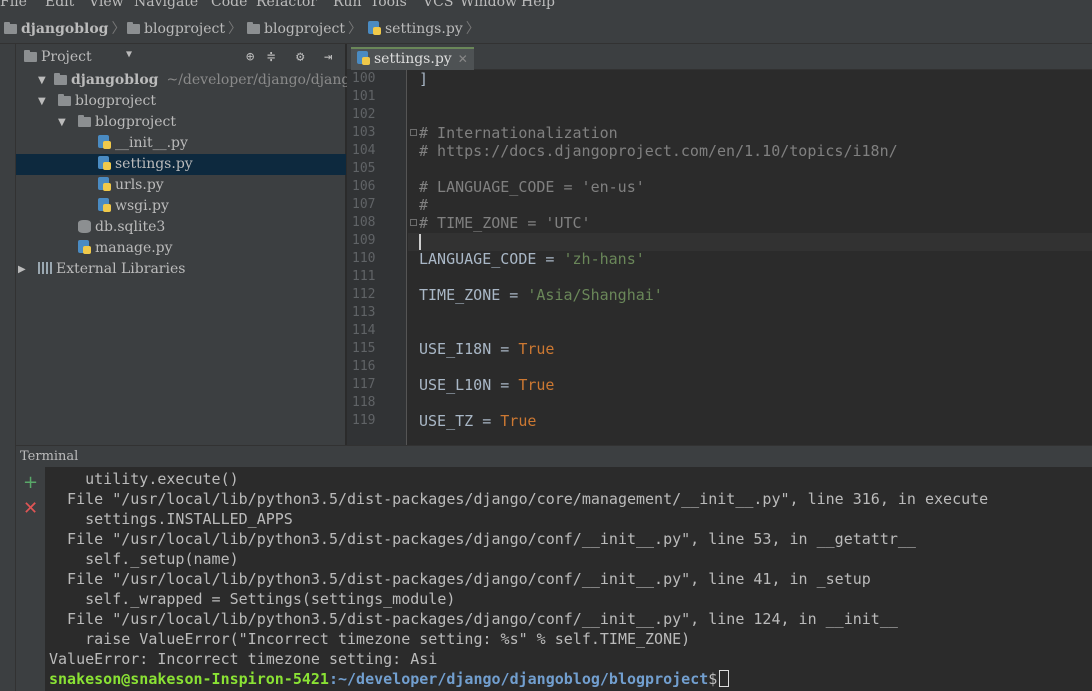  What do you see at coordinates (364, 150) in the screenshot?
I see `line-number: 104` at bounding box center [364, 150].